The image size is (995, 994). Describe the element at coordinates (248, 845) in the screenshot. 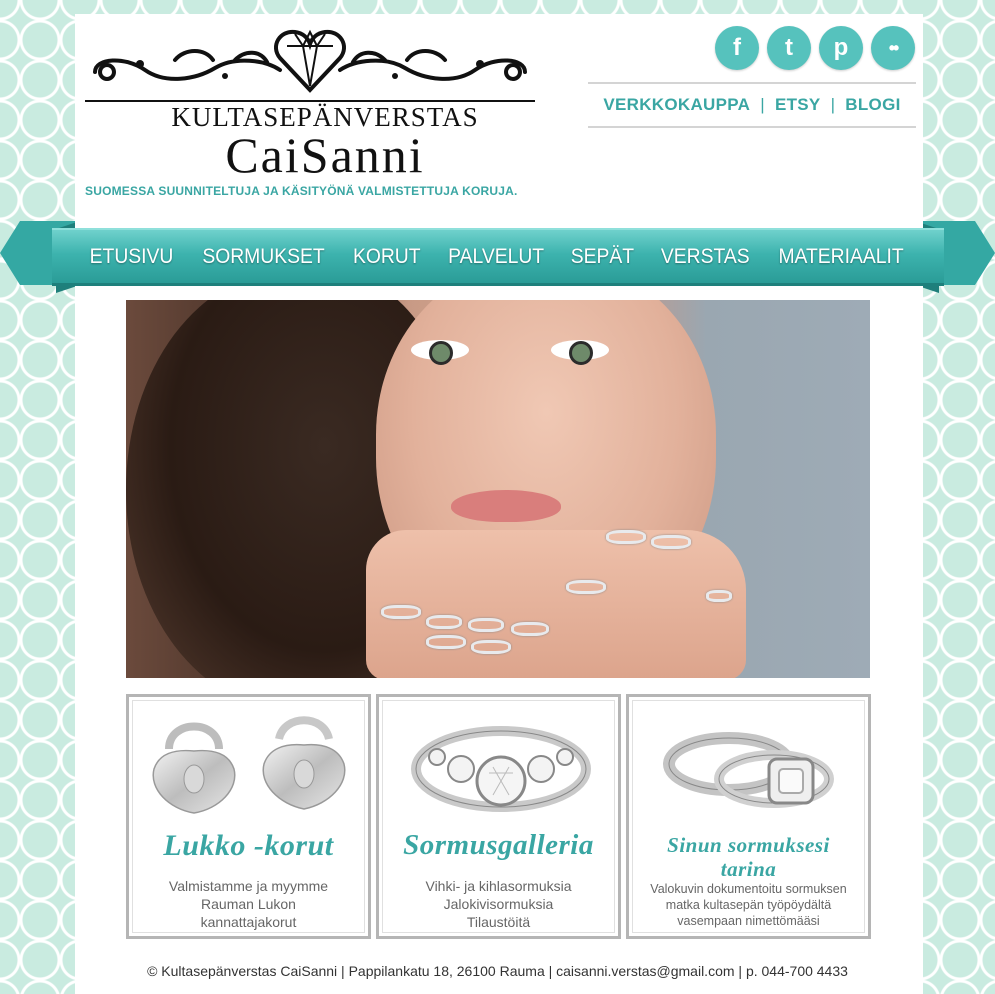

I see `feature-title: Lukko -korut` at that location.